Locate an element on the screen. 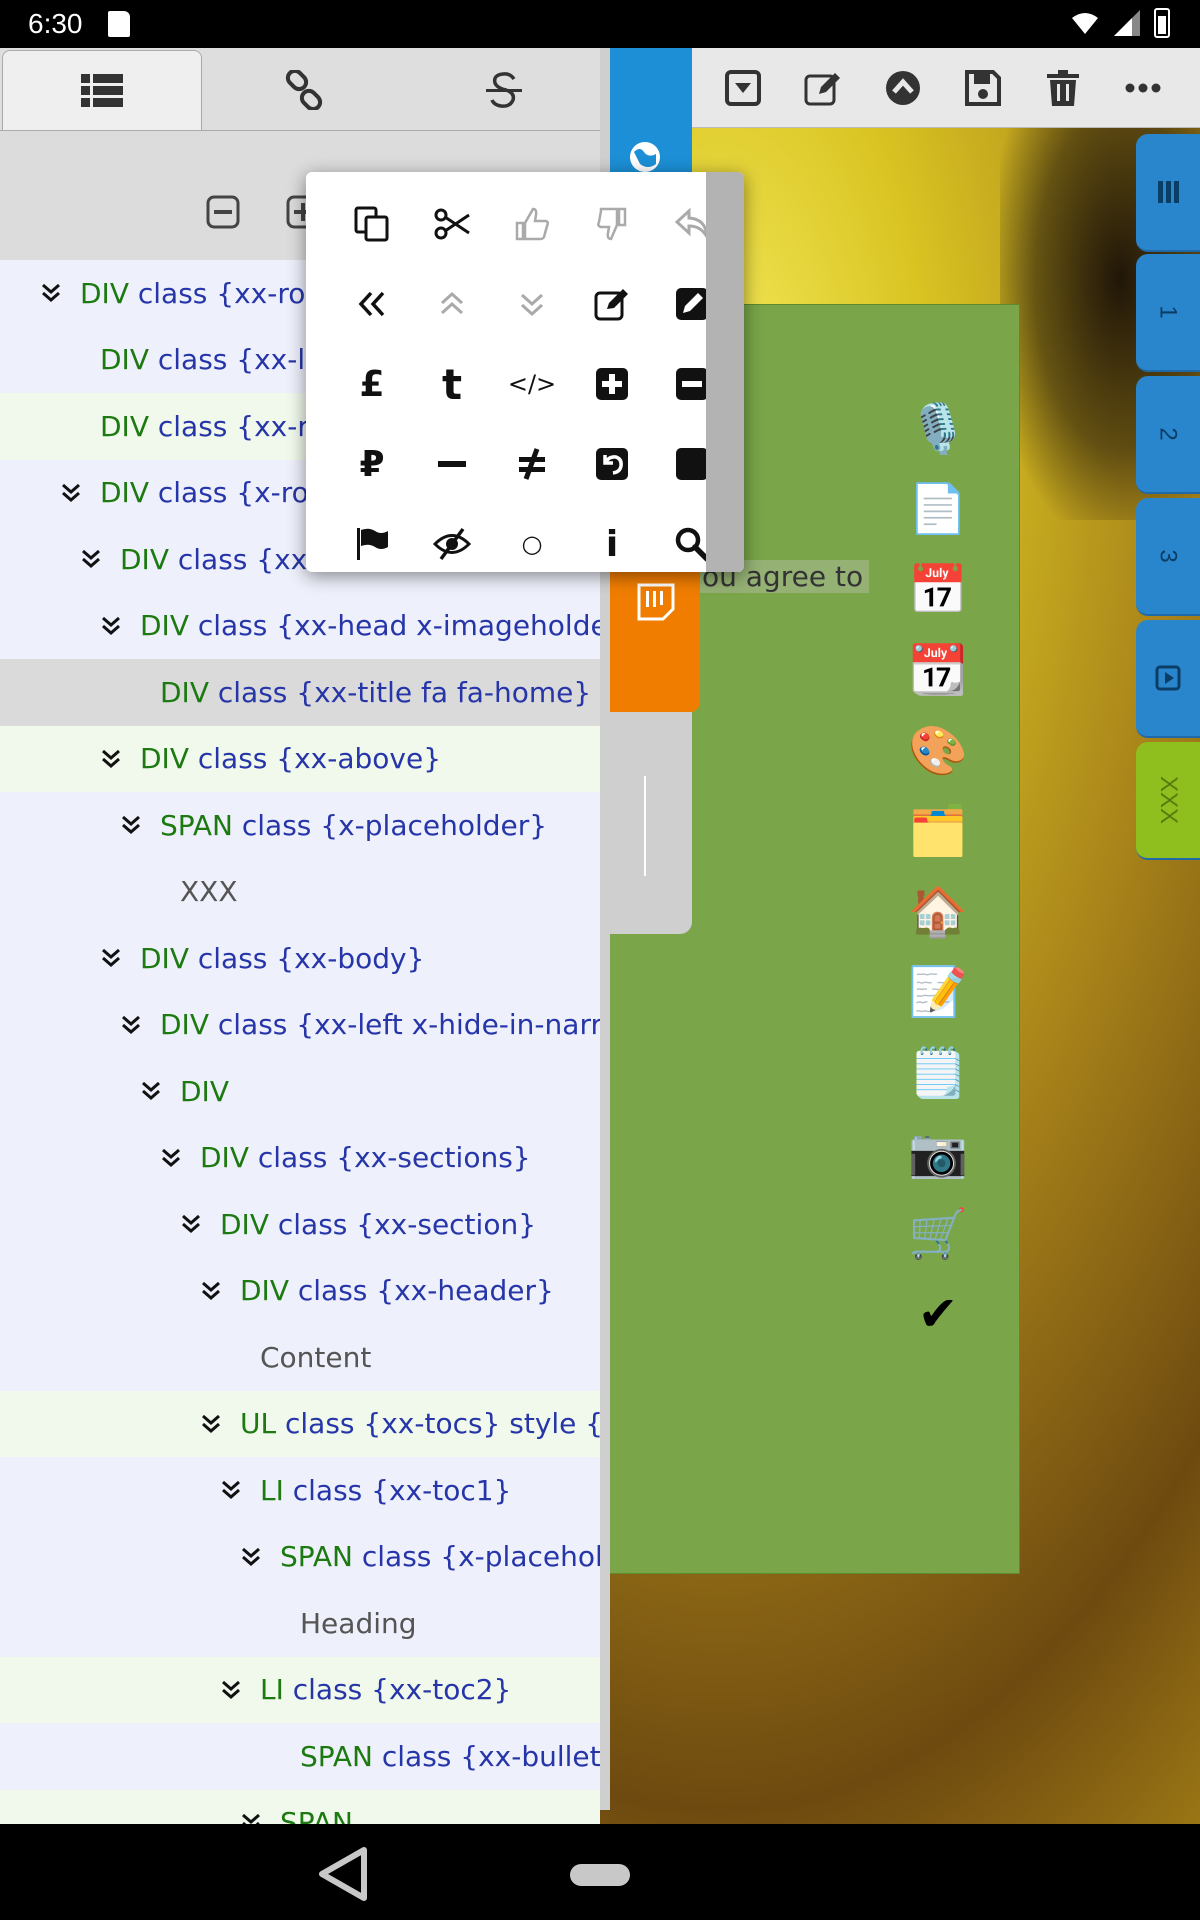  tree-attributes: class {x-ro is located at coordinates (228, 493).